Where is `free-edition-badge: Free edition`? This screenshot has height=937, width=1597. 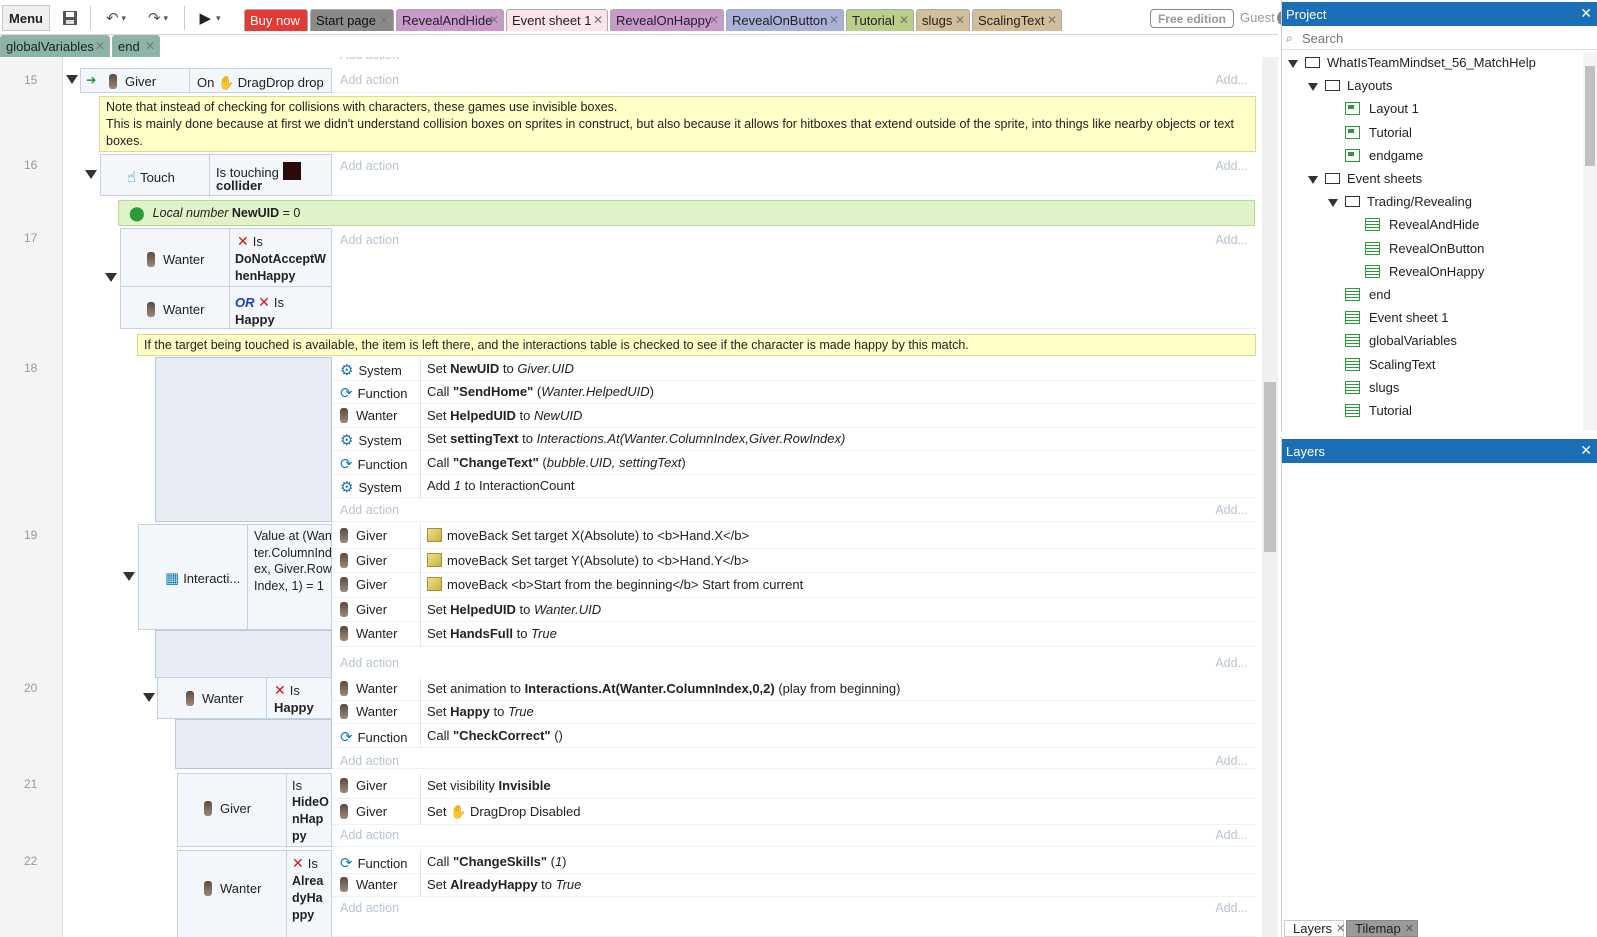
free-edition-badge: Free edition is located at coordinates (1192, 18).